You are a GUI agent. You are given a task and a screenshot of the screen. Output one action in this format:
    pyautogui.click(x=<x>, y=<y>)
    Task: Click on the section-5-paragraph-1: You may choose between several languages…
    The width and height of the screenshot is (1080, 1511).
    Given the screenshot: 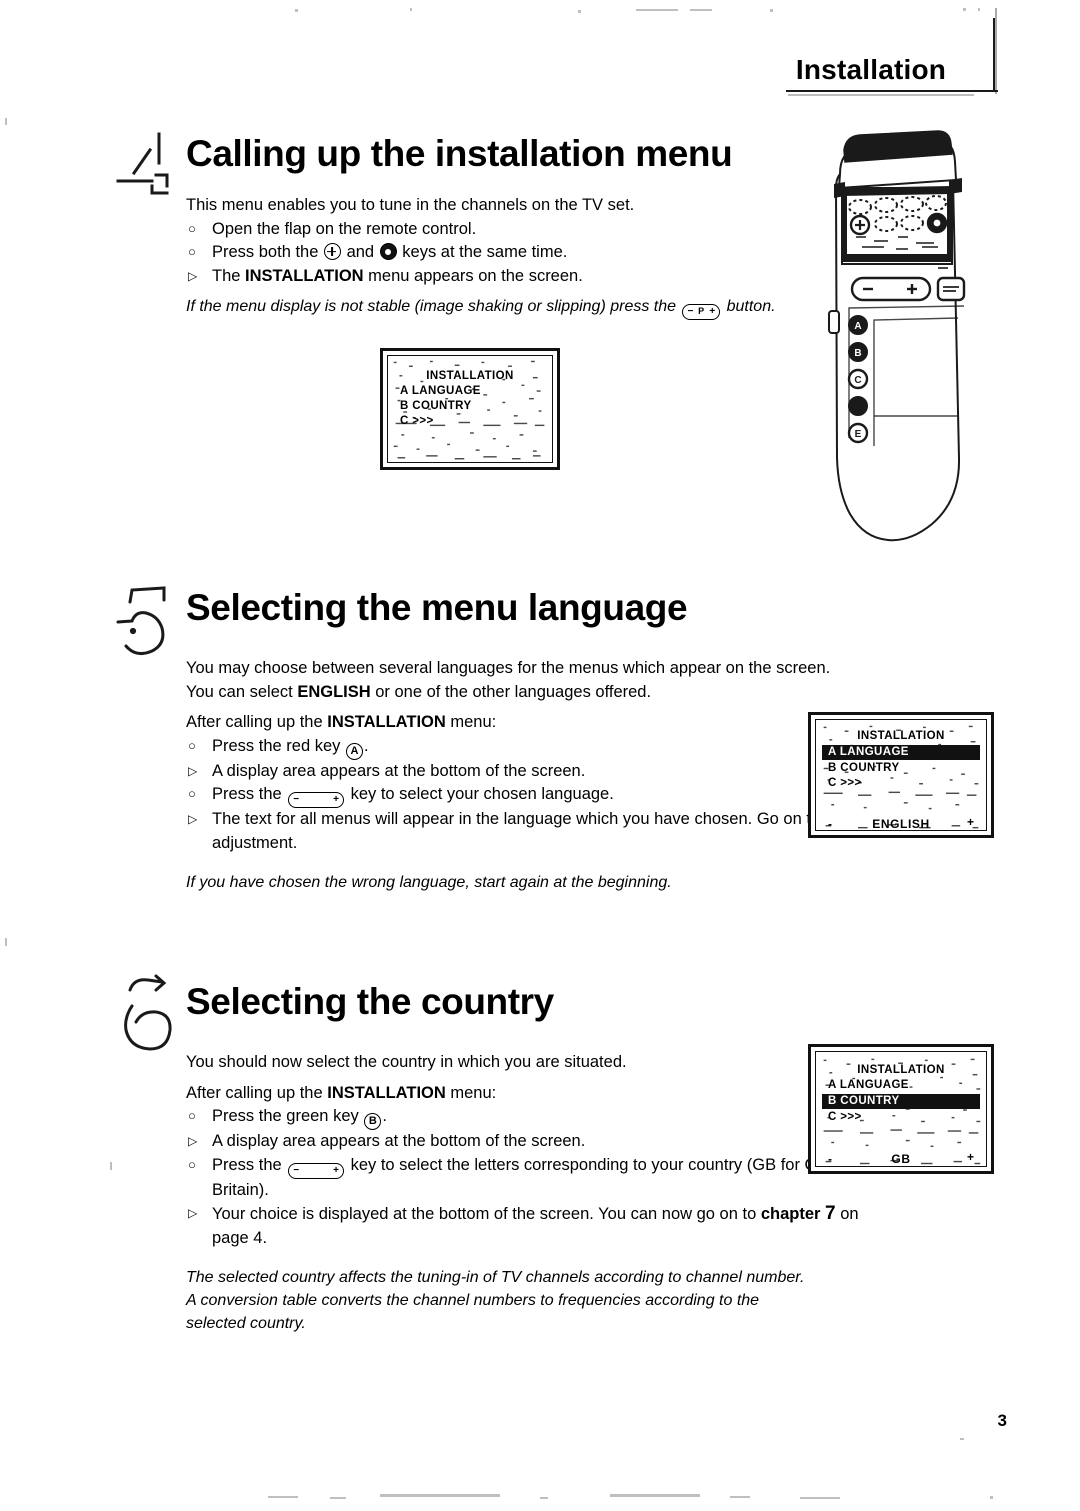 What is the action you would take?
    pyautogui.click(x=508, y=668)
    